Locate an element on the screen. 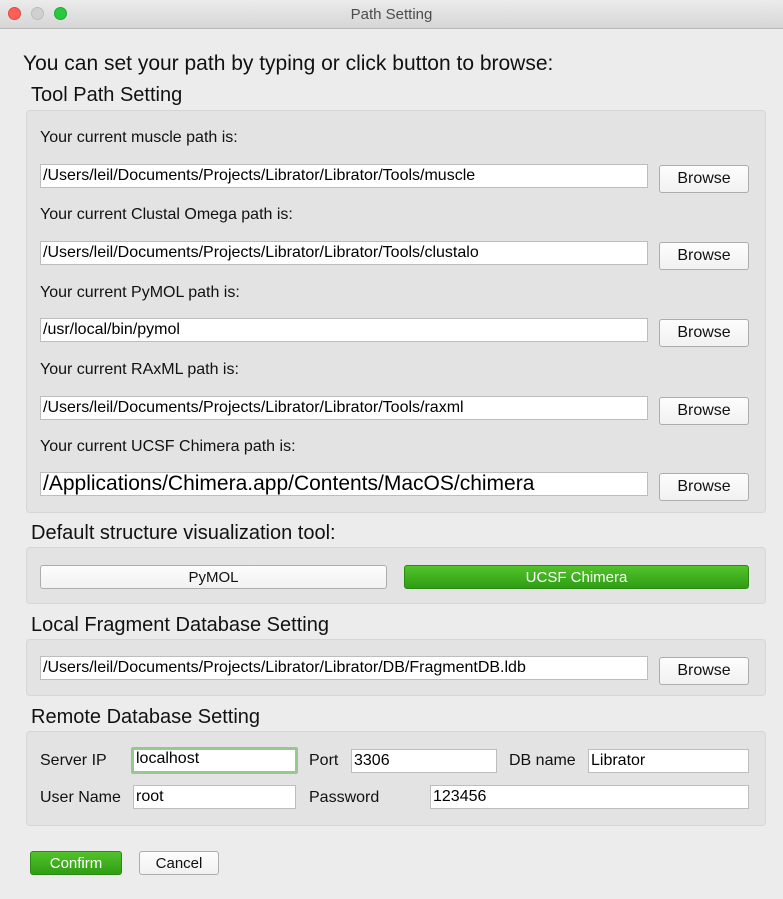  port-label: Port is located at coordinates (324, 760).